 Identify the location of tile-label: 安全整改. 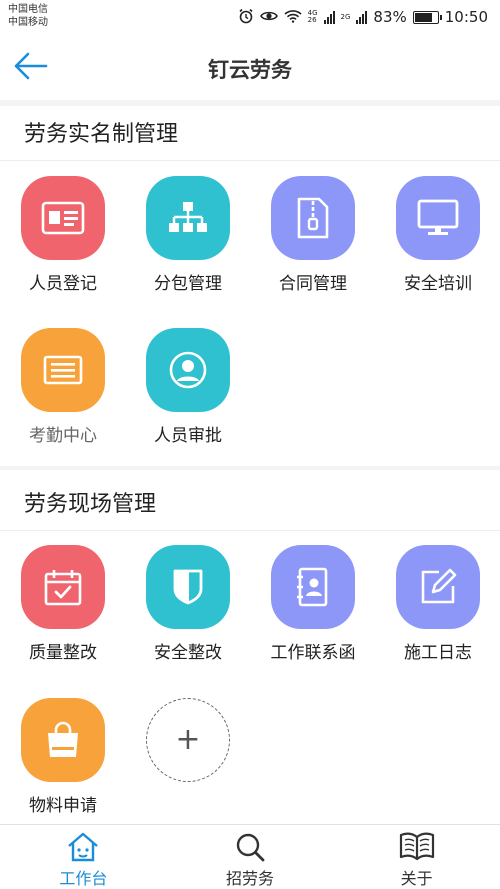
(188, 653).